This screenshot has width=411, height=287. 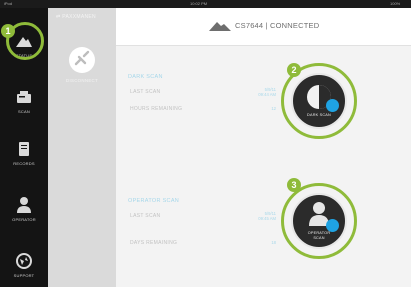 I want to click on scan-icon, so click(x=24, y=97).